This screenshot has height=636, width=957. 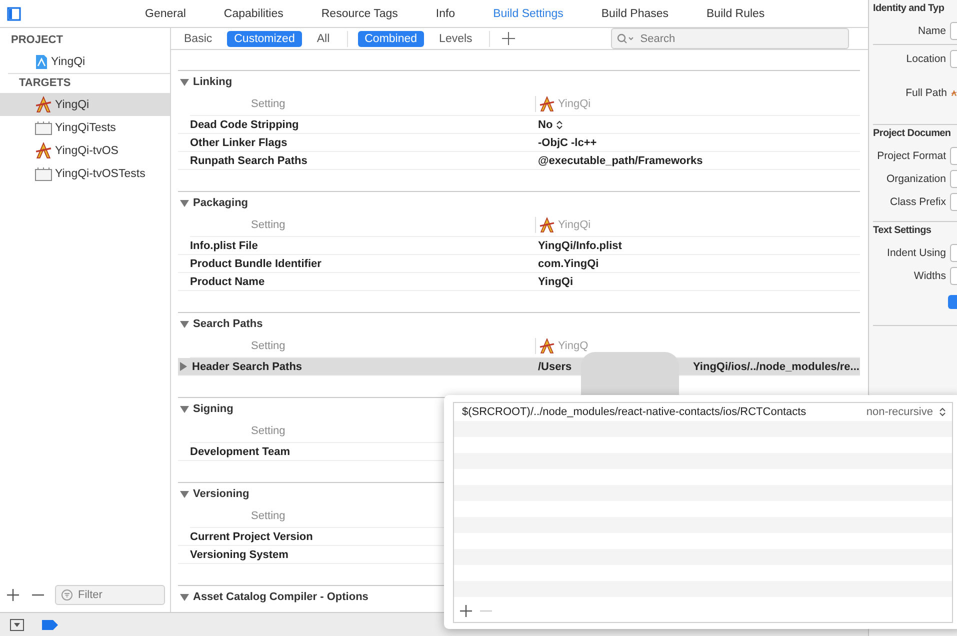 What do you see at coordinates (247, 366) in the screenshot?
I see `setting-name: Header Search Paths` at bounding box center [247, 366].